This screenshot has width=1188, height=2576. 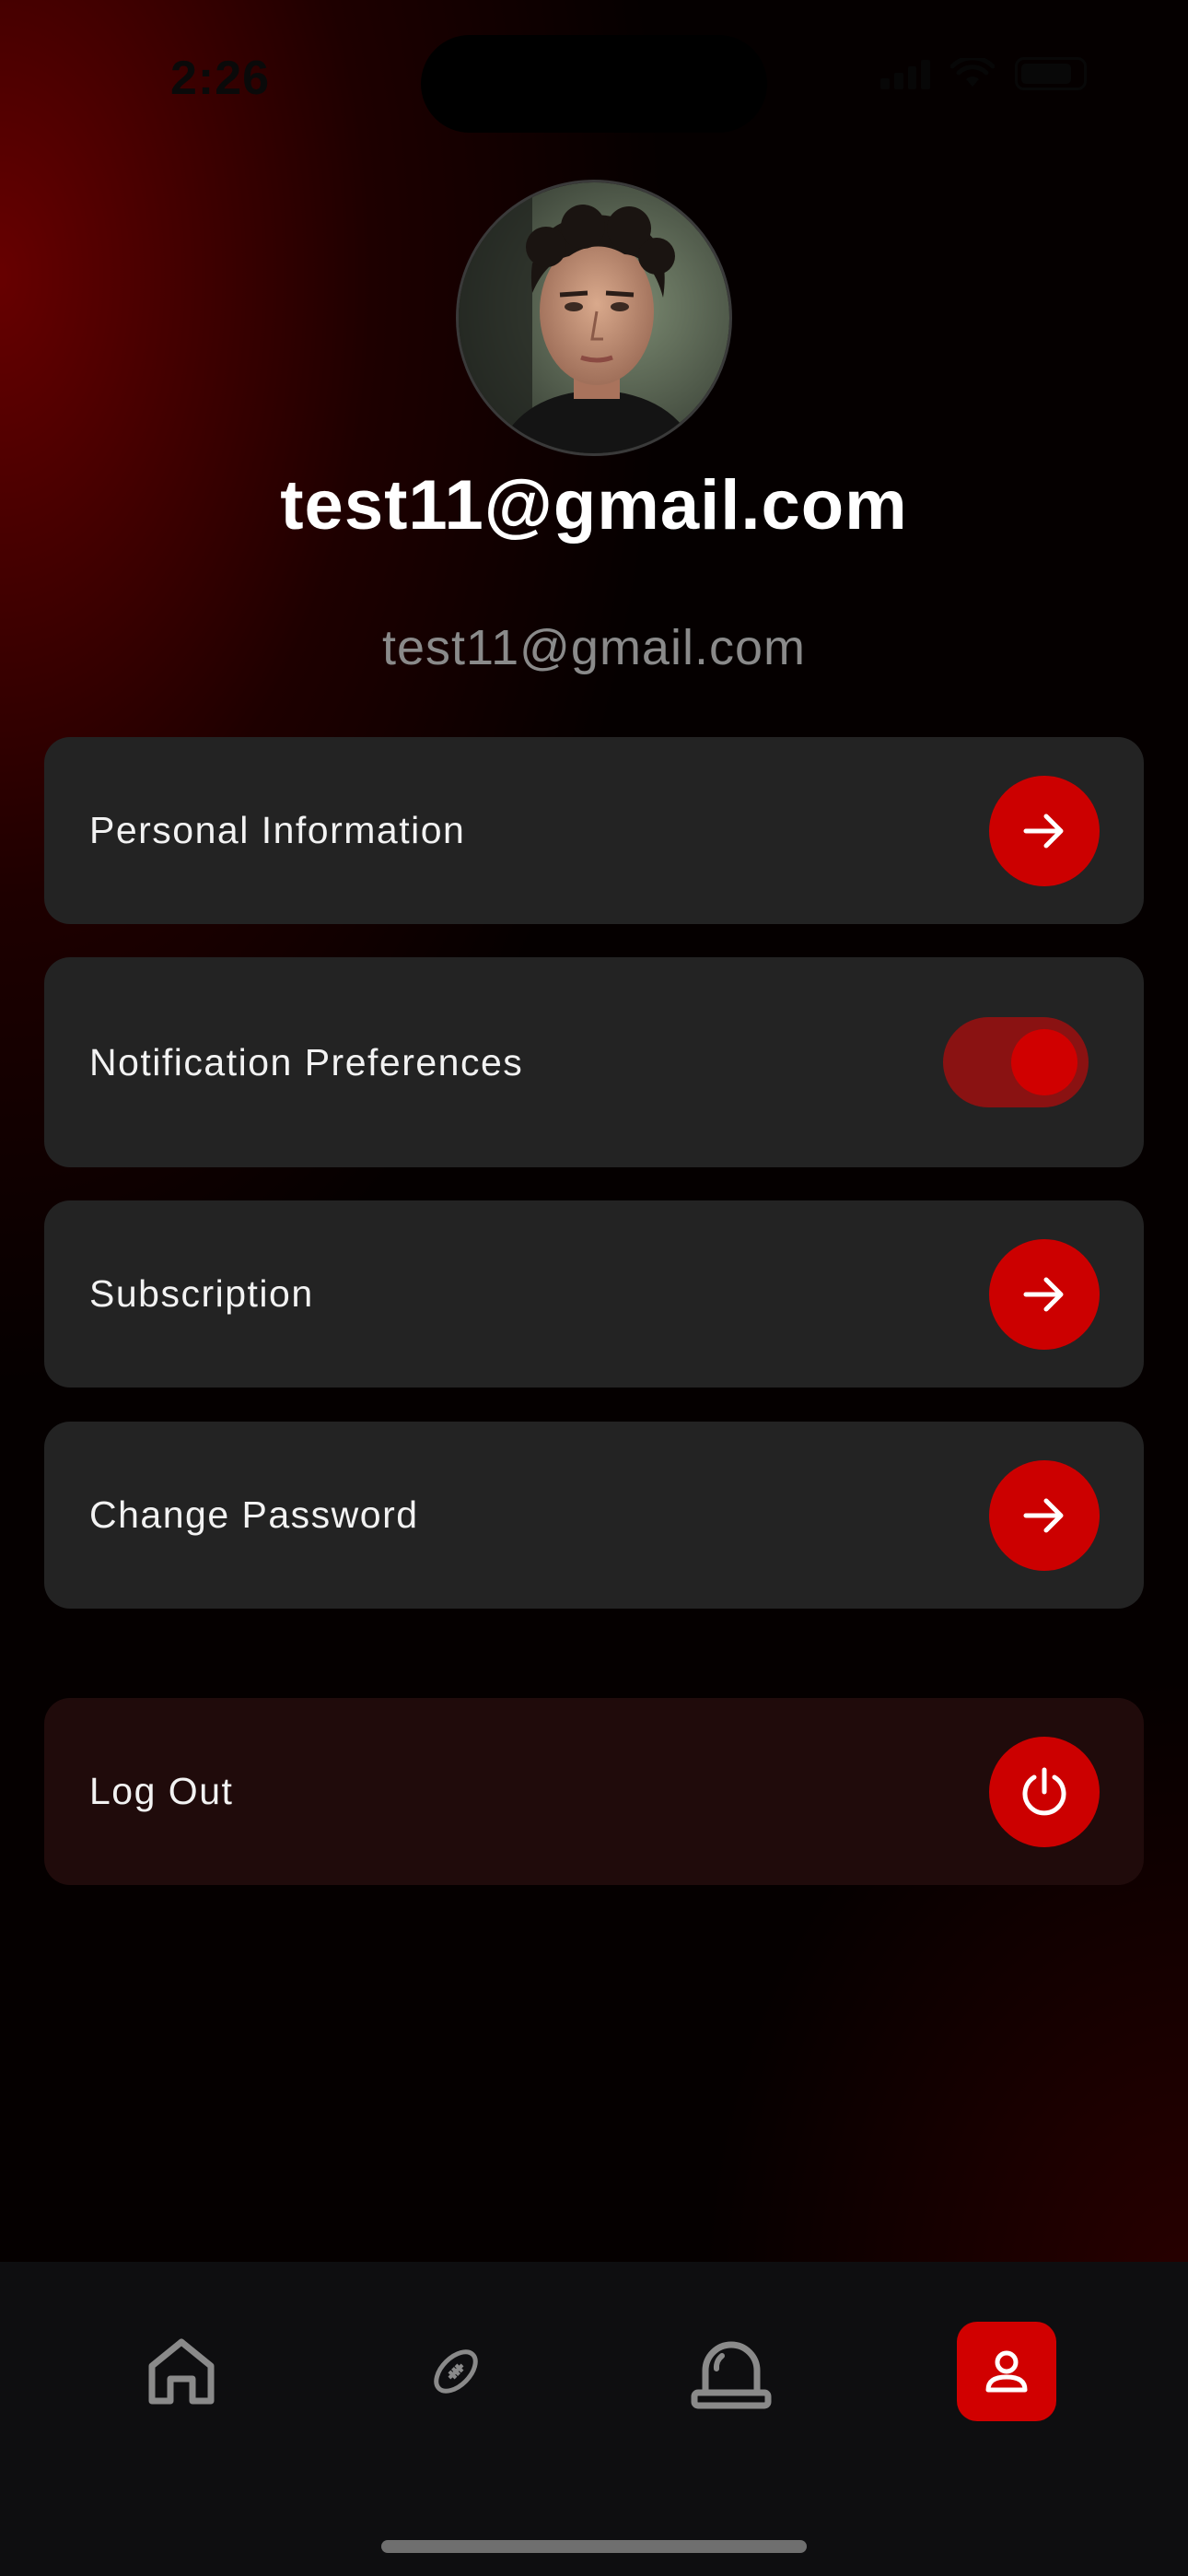 I want to click on change-password-label: Change Password, so click(x=254, y=1514).